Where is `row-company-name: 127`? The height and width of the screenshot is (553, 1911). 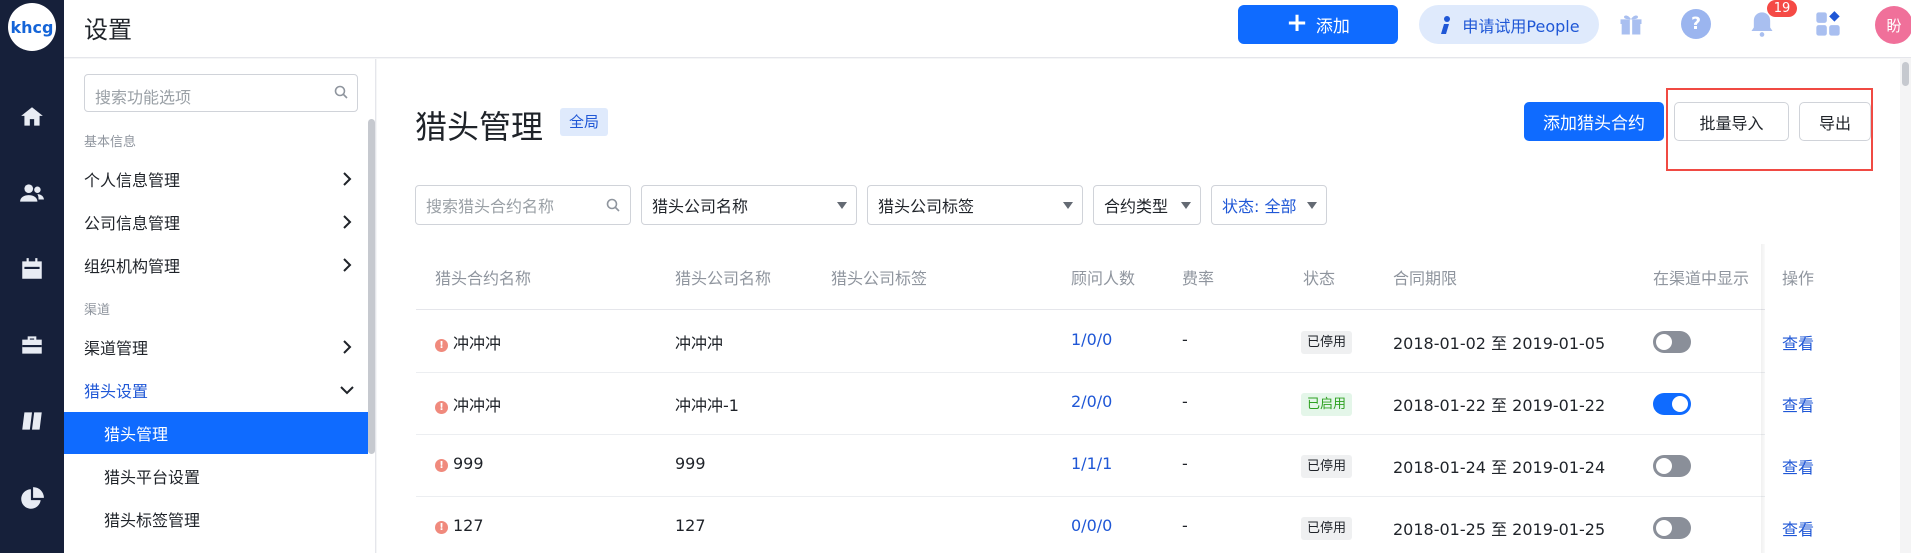
row-company-name: 127 is located at coordinates (690, 525).